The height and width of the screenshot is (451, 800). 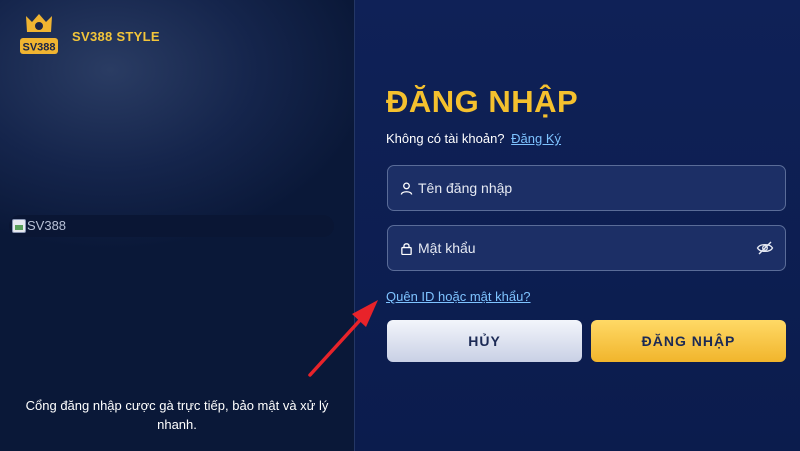 I want to click on brand-logo-icon: SV388, so click(x=39, y=34).